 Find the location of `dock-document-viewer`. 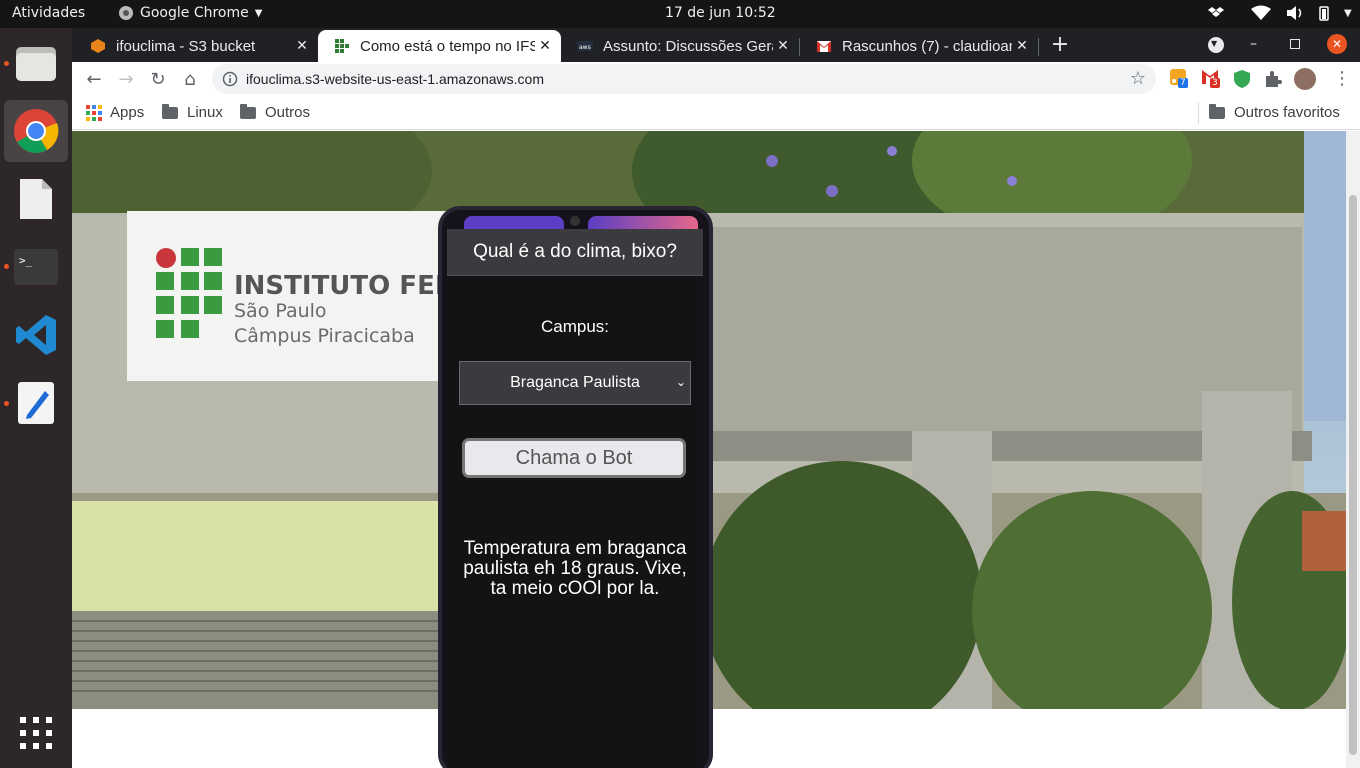

dock-document-viewer is located at coordinates (36, 199).